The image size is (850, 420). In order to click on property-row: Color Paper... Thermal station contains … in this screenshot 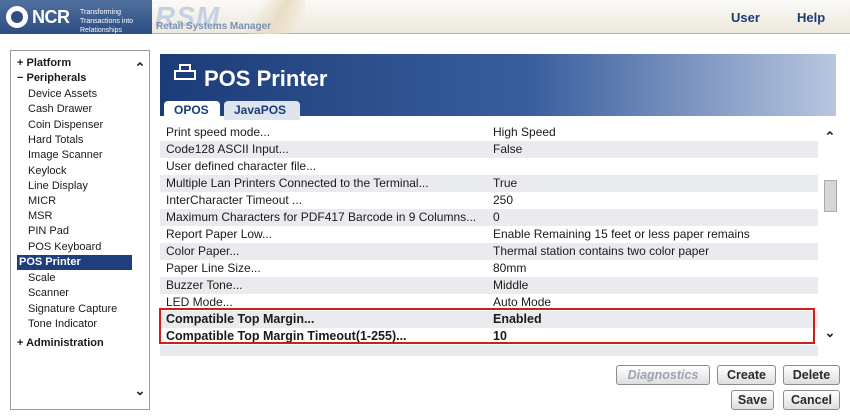, I will do `click(489, 251)`.